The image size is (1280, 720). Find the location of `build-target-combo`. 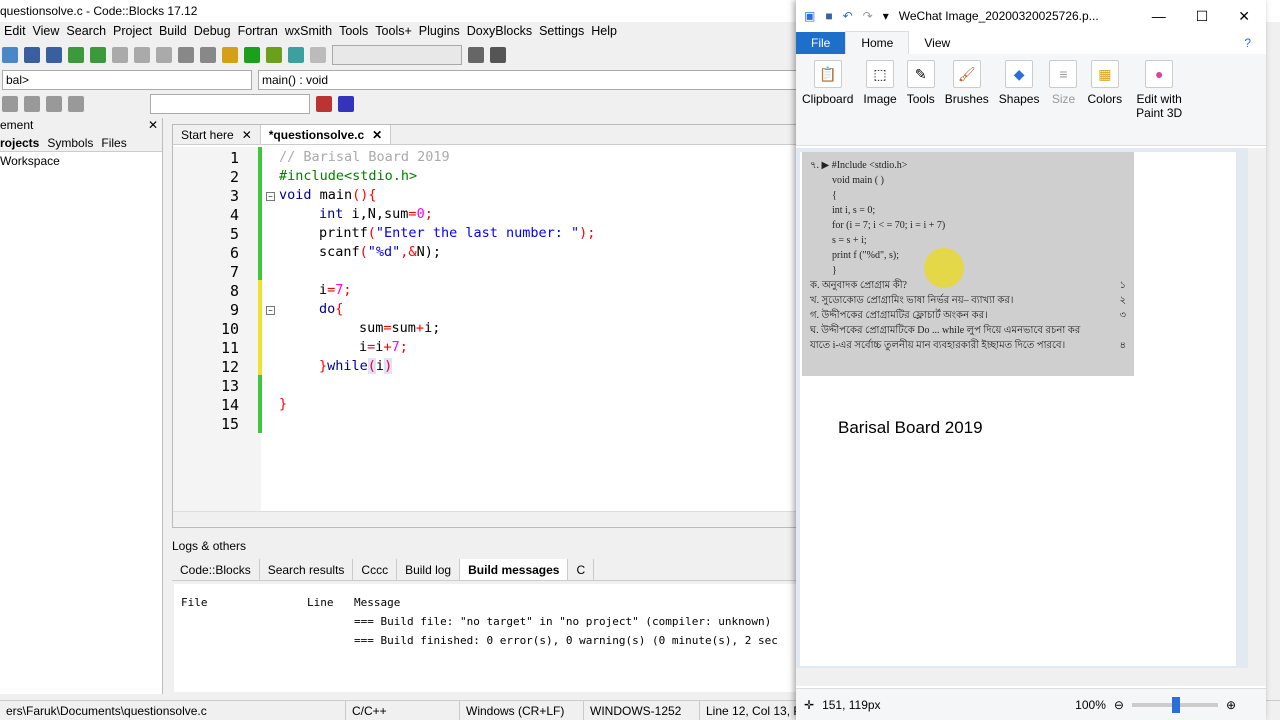

build-target-combo is located at coordinates (397, 55).